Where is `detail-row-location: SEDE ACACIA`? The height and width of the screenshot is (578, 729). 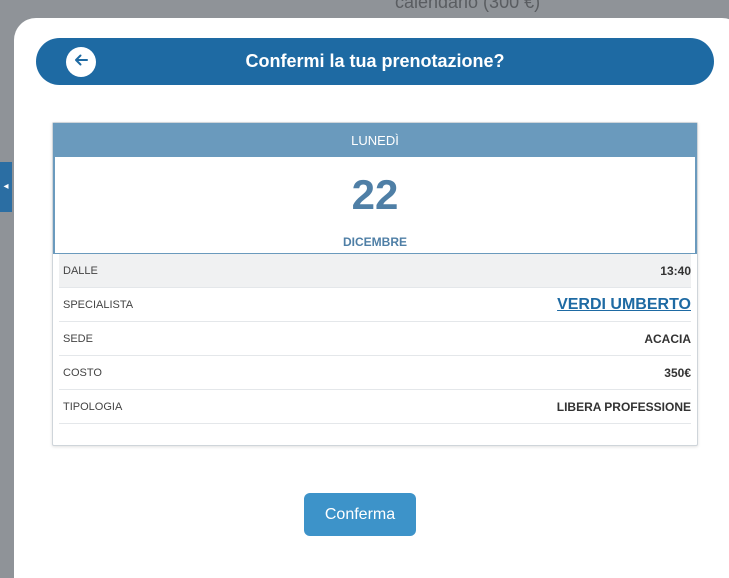
detail-row-location: SEDE ACACIA is located at coordinates (375, 339).